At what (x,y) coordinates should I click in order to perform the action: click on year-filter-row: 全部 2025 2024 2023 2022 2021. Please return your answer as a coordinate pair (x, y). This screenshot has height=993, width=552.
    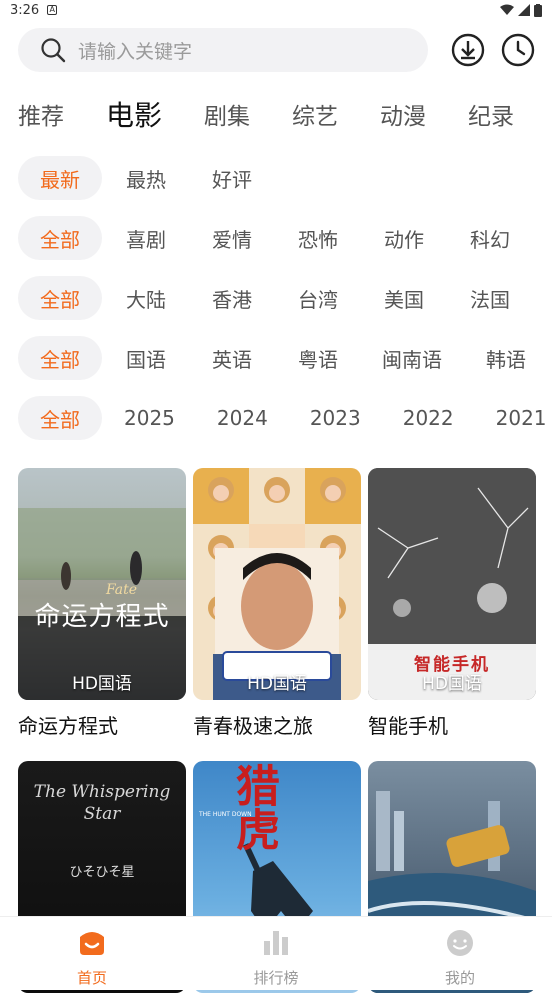
    Looking at the image, I should click on (285, 418).